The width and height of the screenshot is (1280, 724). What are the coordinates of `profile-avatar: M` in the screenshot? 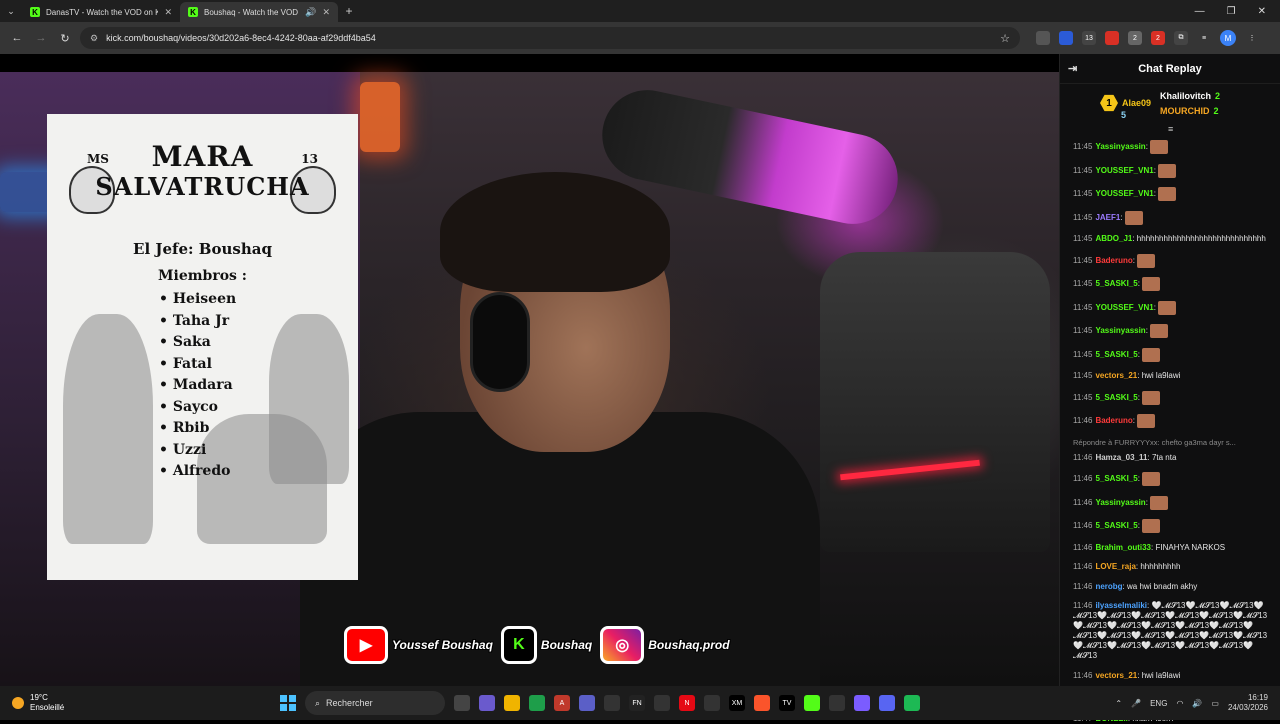 It's located at (1228, 38).